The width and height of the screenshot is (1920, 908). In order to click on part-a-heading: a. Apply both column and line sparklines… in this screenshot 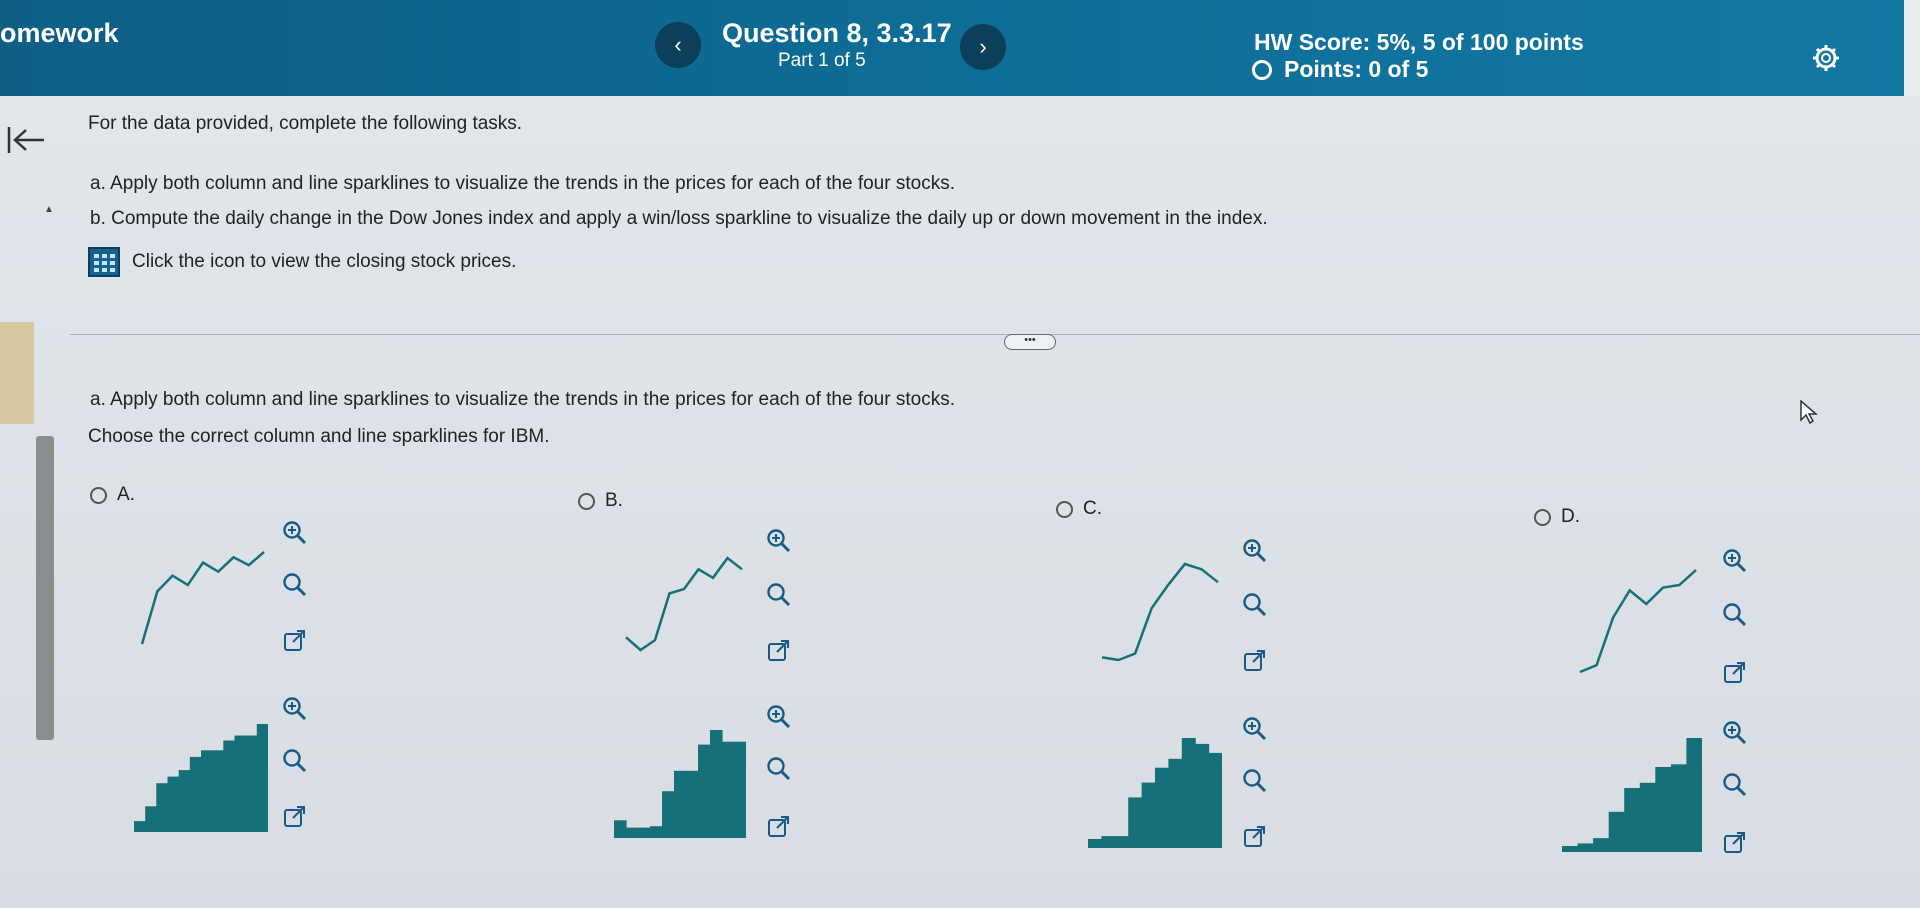, I will do `click(522, 399)`.